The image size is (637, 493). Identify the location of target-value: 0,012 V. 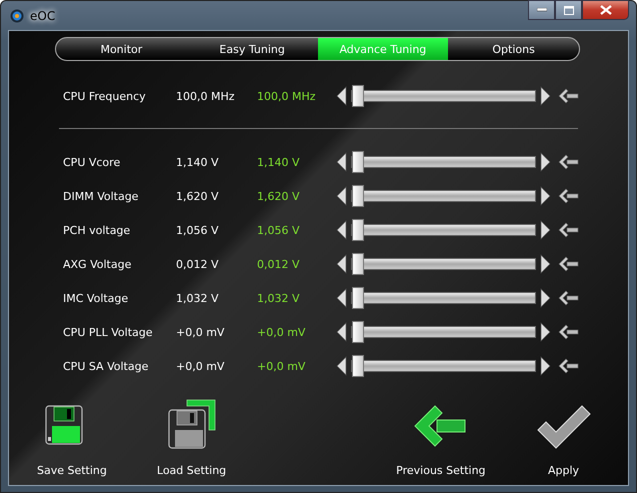
(279, 264).